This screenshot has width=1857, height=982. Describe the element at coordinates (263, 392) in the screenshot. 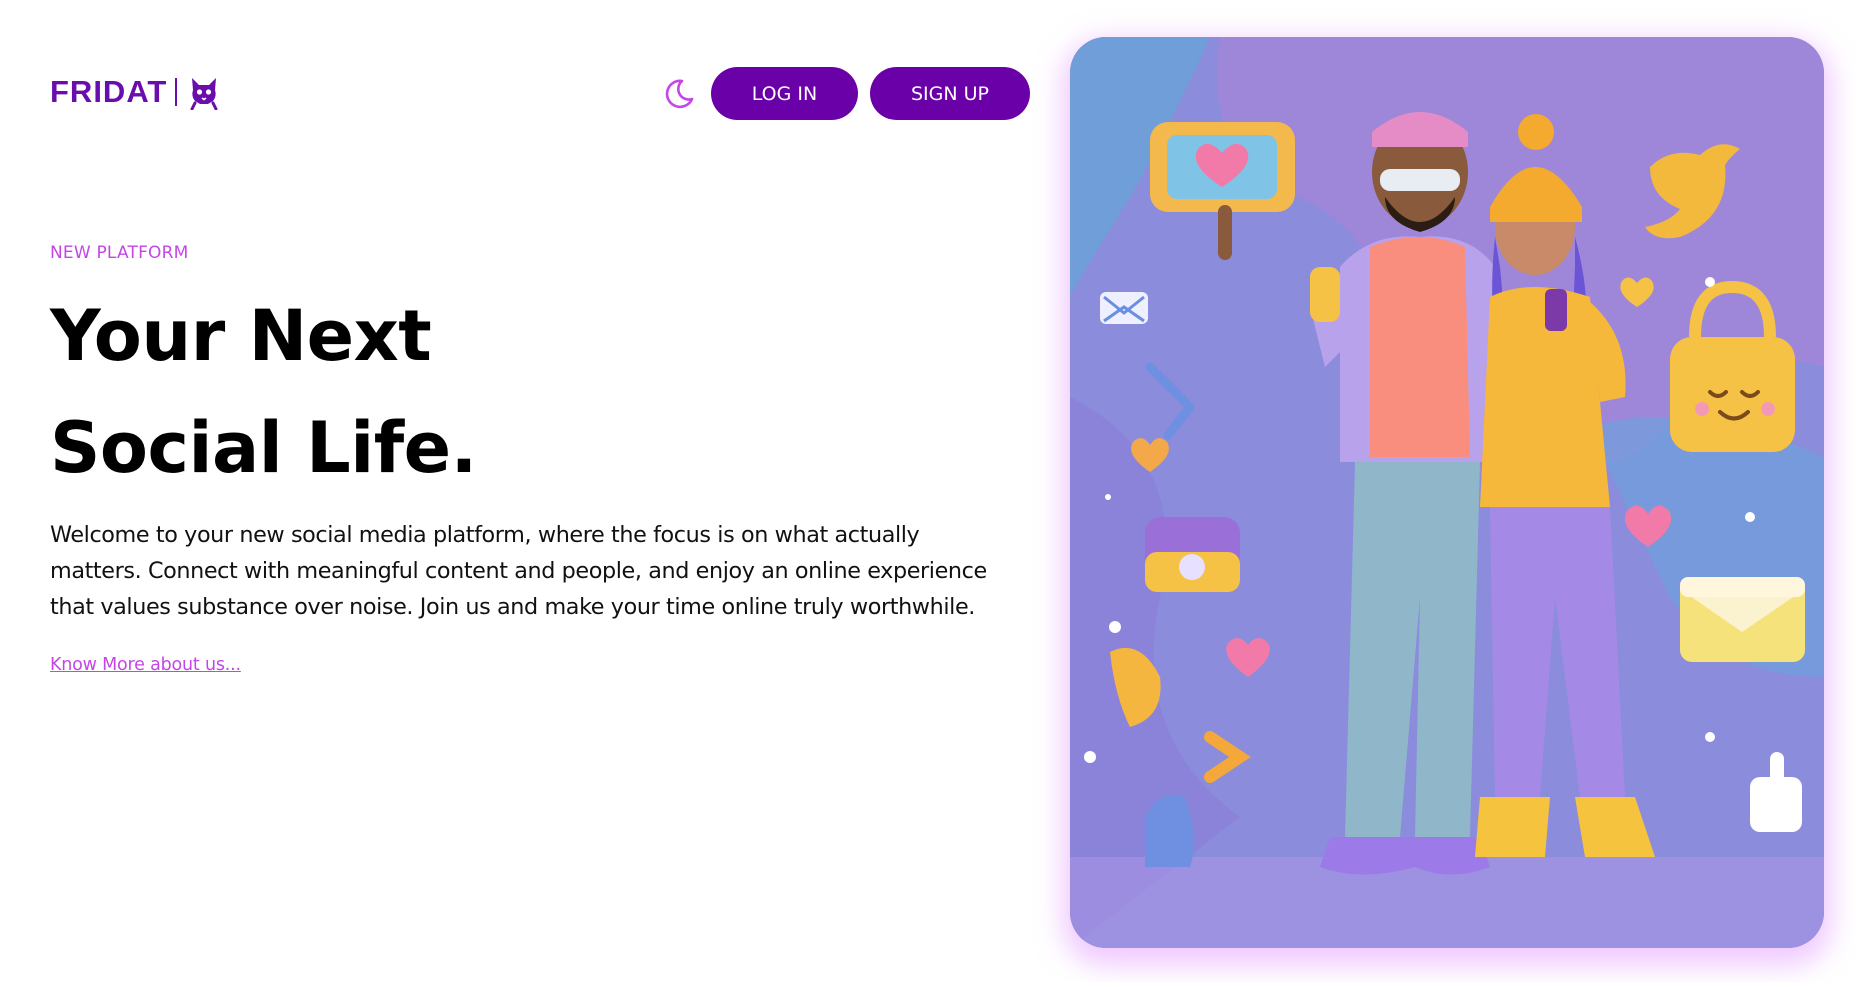

I see `page-title: Your Next Social Life.` at that location.